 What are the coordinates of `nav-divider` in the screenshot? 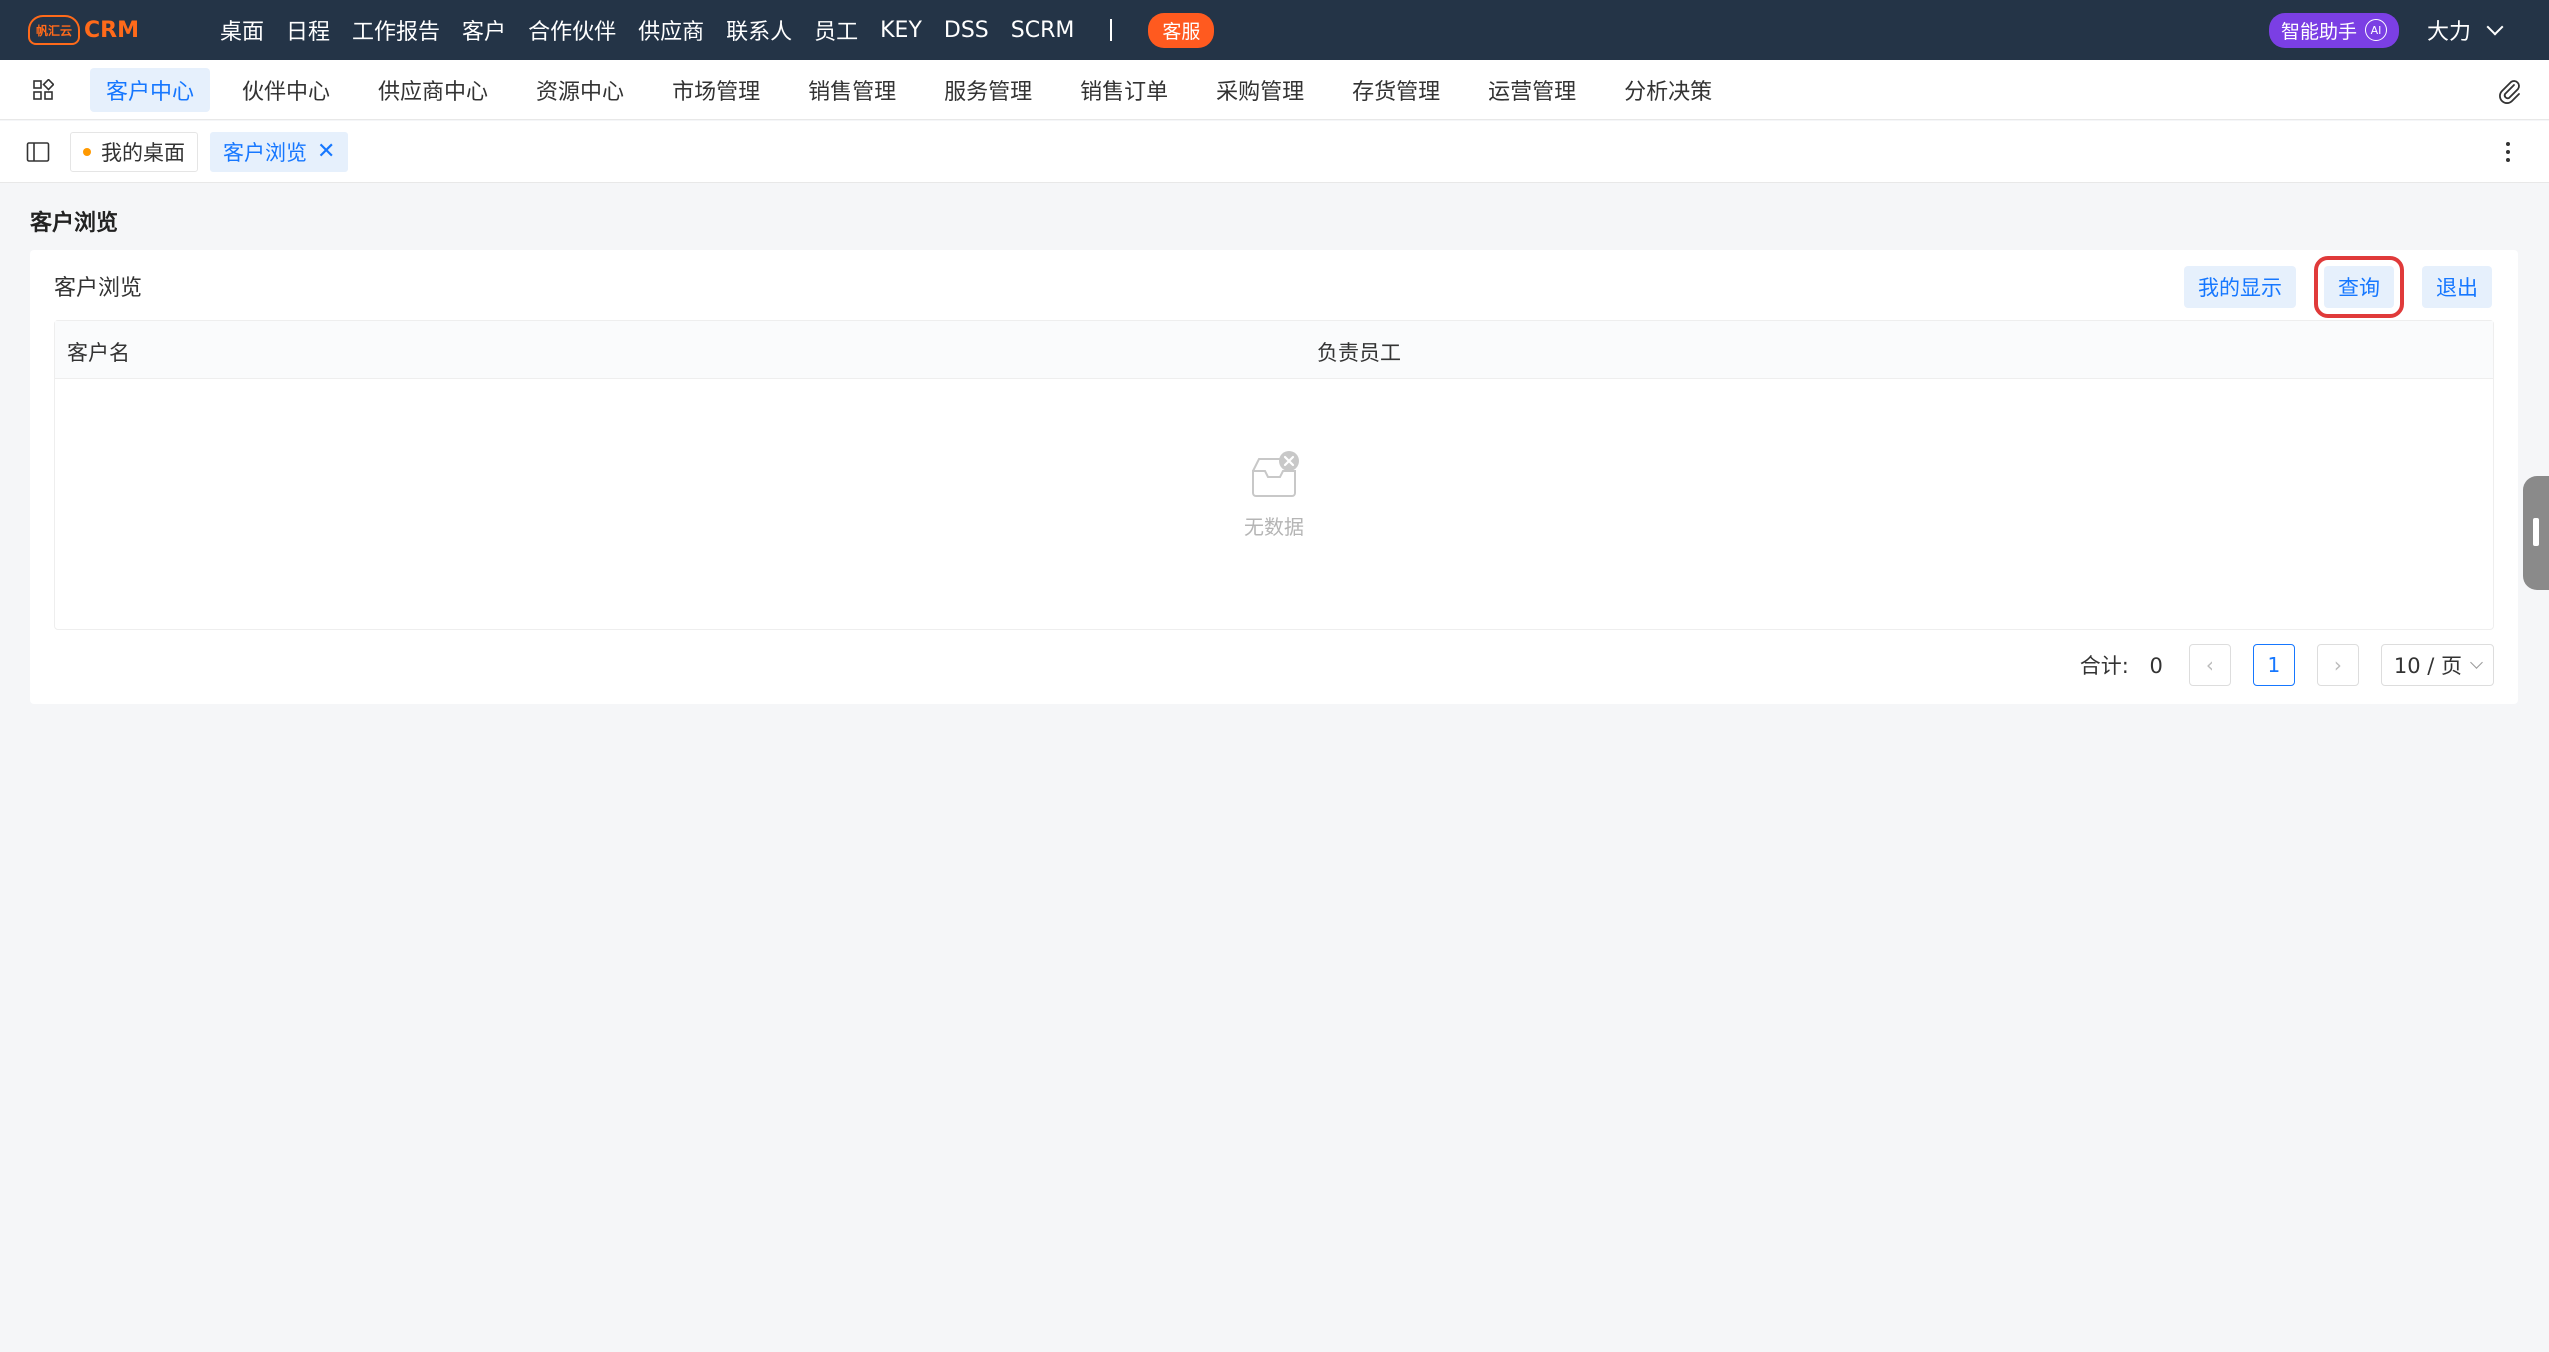 It's located at (1111, 30).